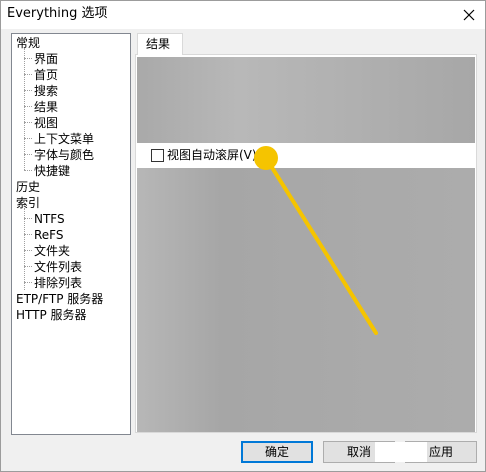  I want to click on tree-item-index: 索引, so click(28, 203).